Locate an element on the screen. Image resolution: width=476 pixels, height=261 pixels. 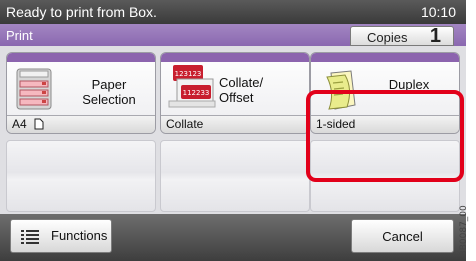
copies-counter: Copies 1 is located at coordinates (402, 36).